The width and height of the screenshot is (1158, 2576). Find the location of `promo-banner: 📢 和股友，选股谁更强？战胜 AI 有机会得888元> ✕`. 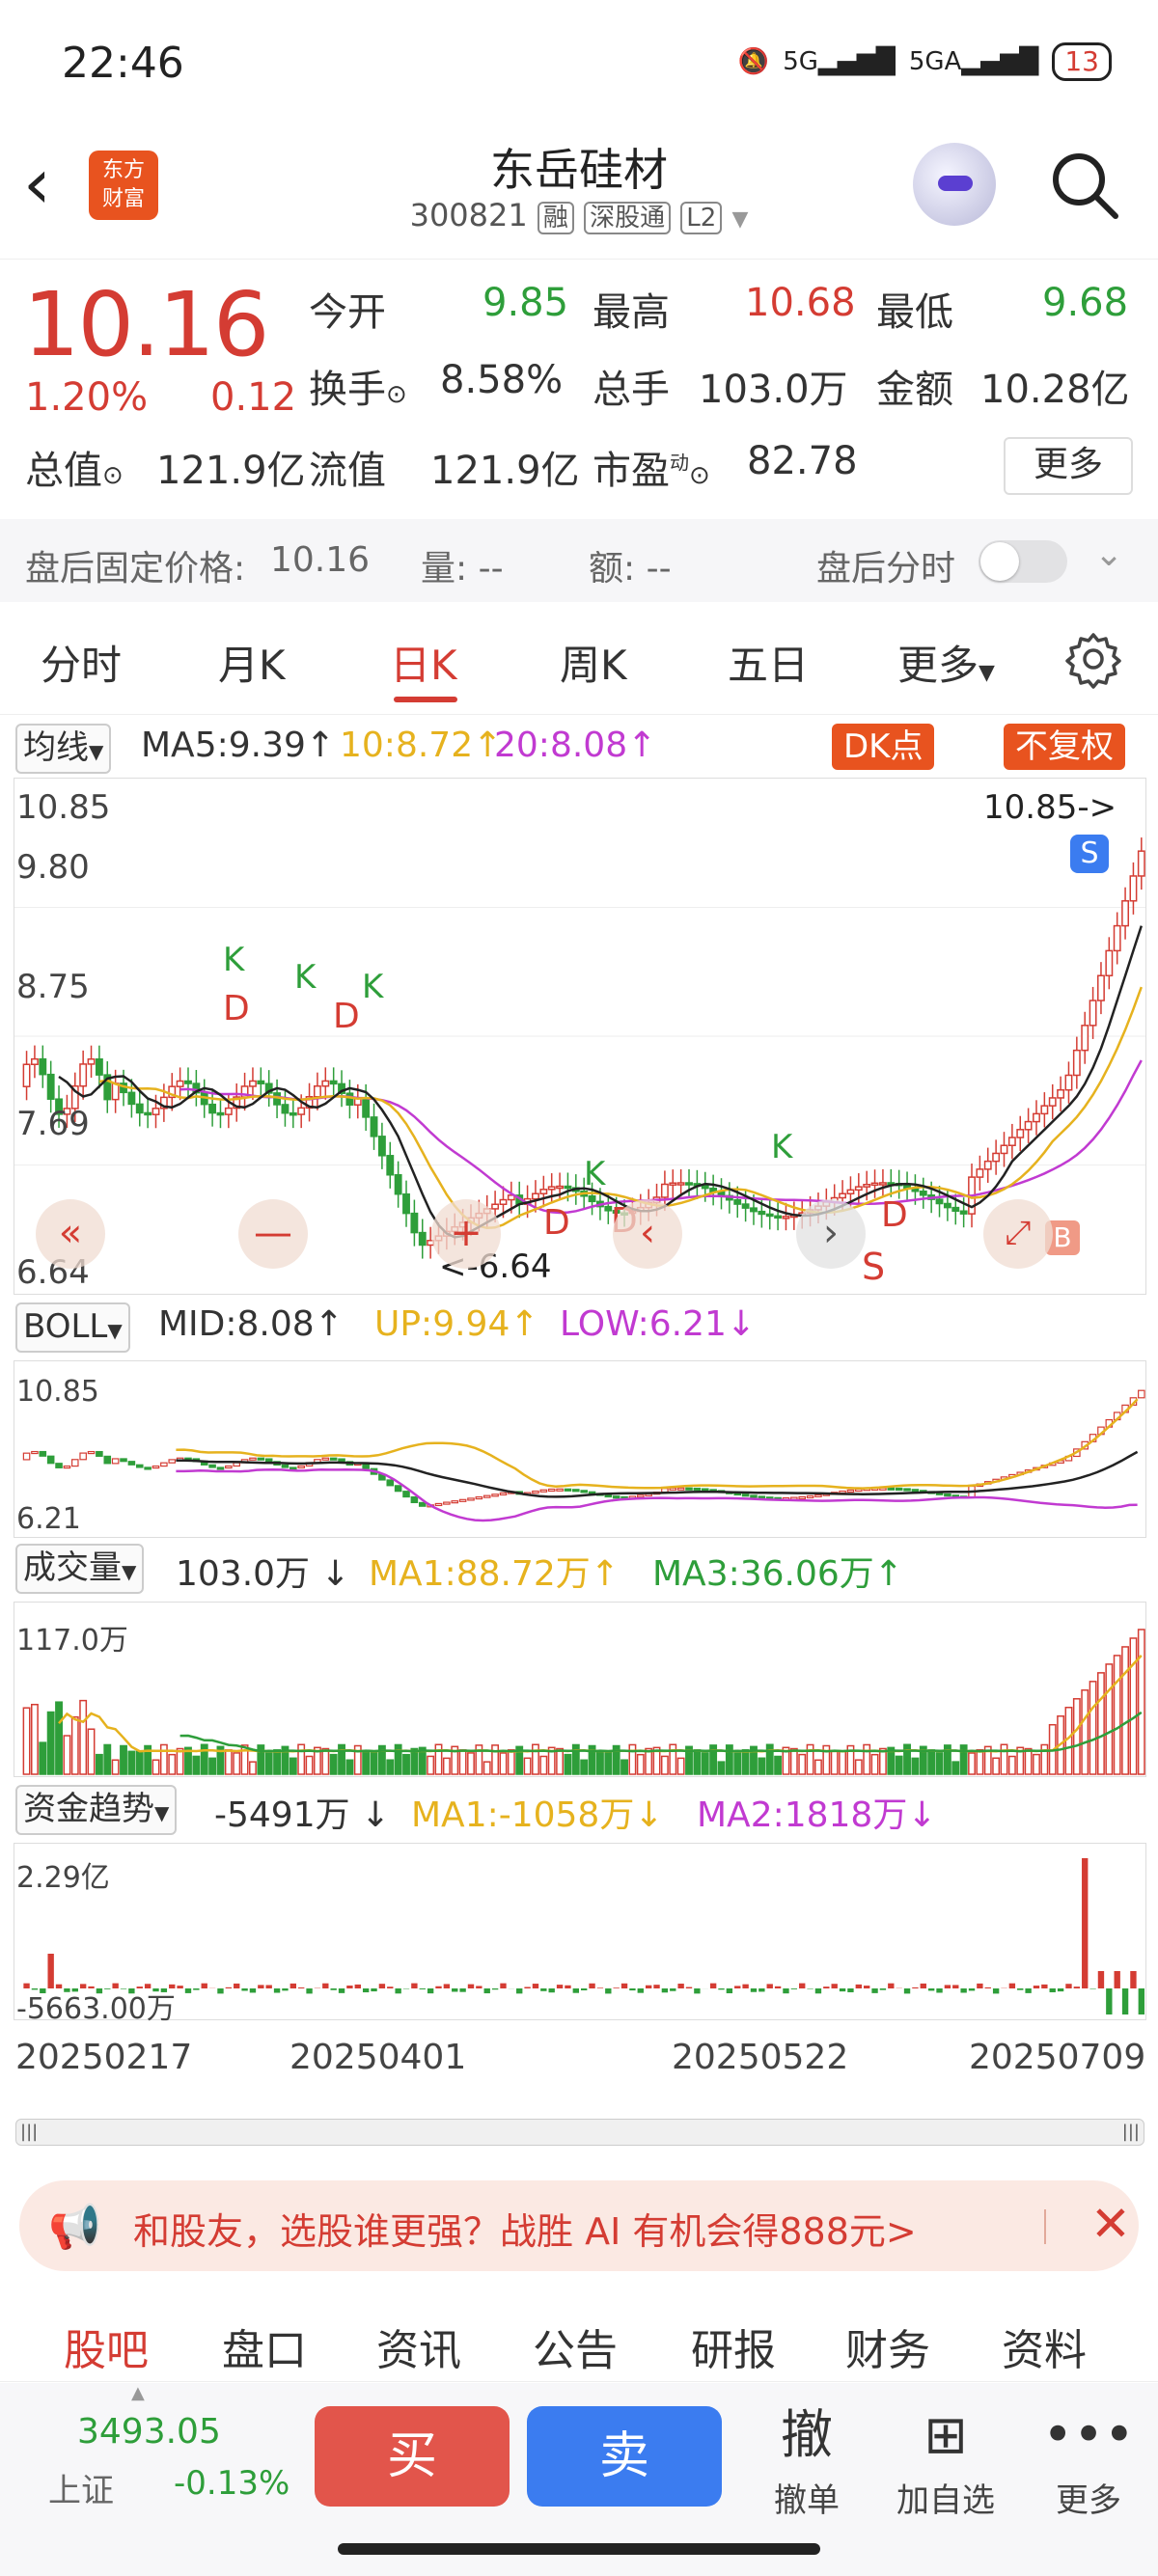

promo-banner: 📢 和股友，选股谁更强？战胜 AI 有机会得888元> ✕ is located at coordinates (579, 2225).